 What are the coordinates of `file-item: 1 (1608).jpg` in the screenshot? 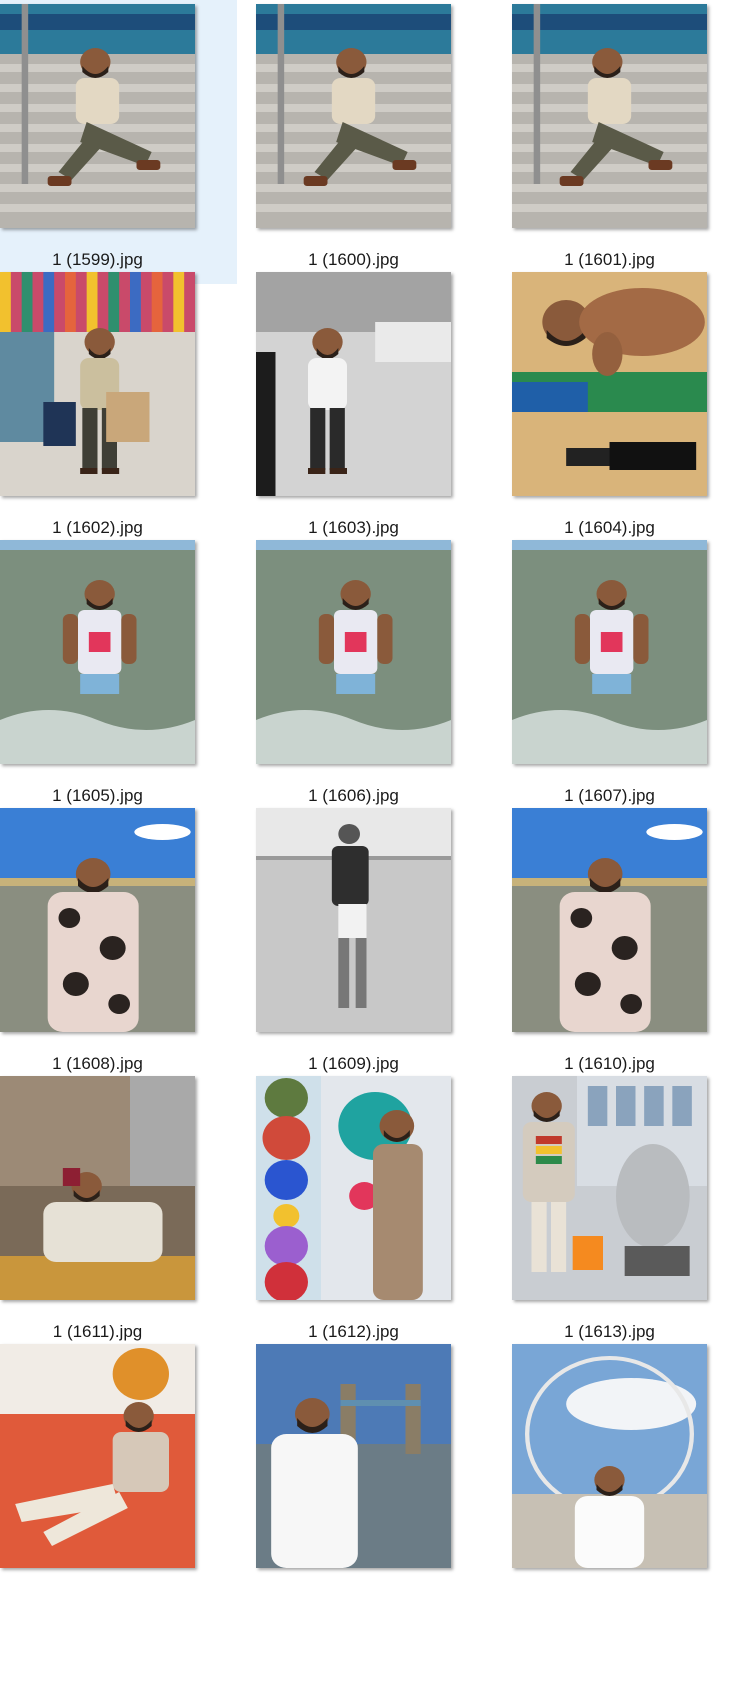 It's located at (120, 938).